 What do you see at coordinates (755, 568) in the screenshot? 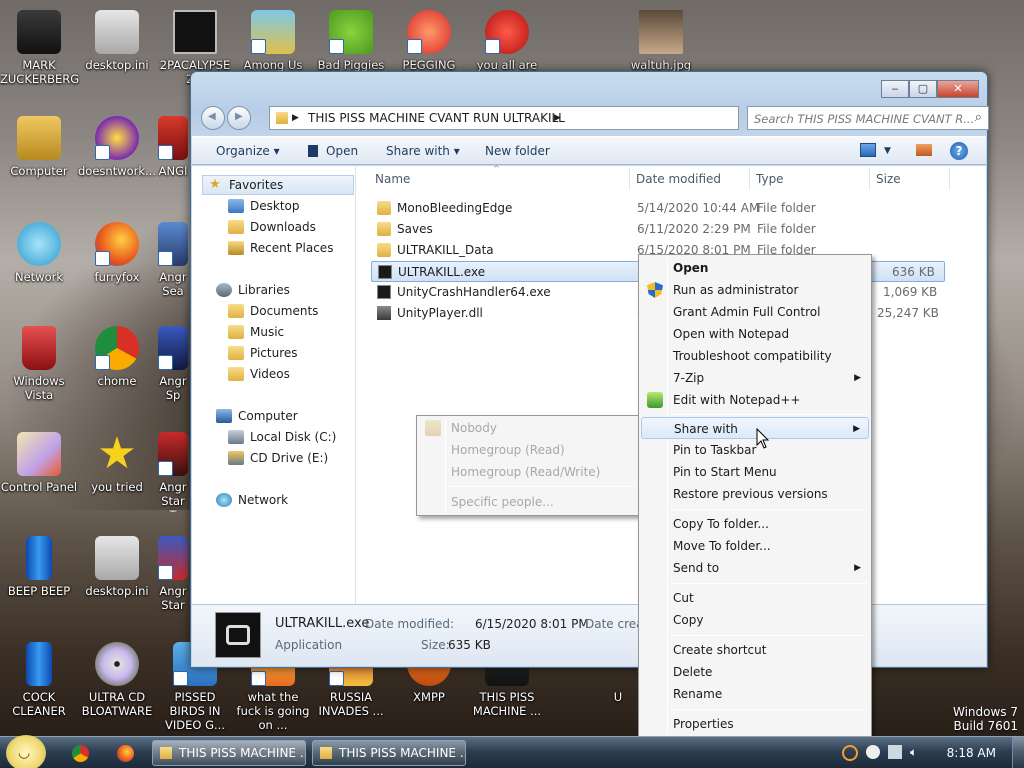
I see `menu-send-to: Send to ▶` at bounding box center [755, 568].